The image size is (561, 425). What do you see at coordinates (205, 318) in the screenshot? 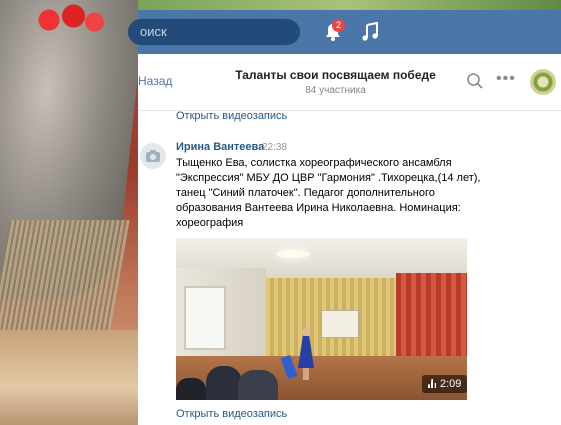
I see `video-window` at bounding box center [205, 318].